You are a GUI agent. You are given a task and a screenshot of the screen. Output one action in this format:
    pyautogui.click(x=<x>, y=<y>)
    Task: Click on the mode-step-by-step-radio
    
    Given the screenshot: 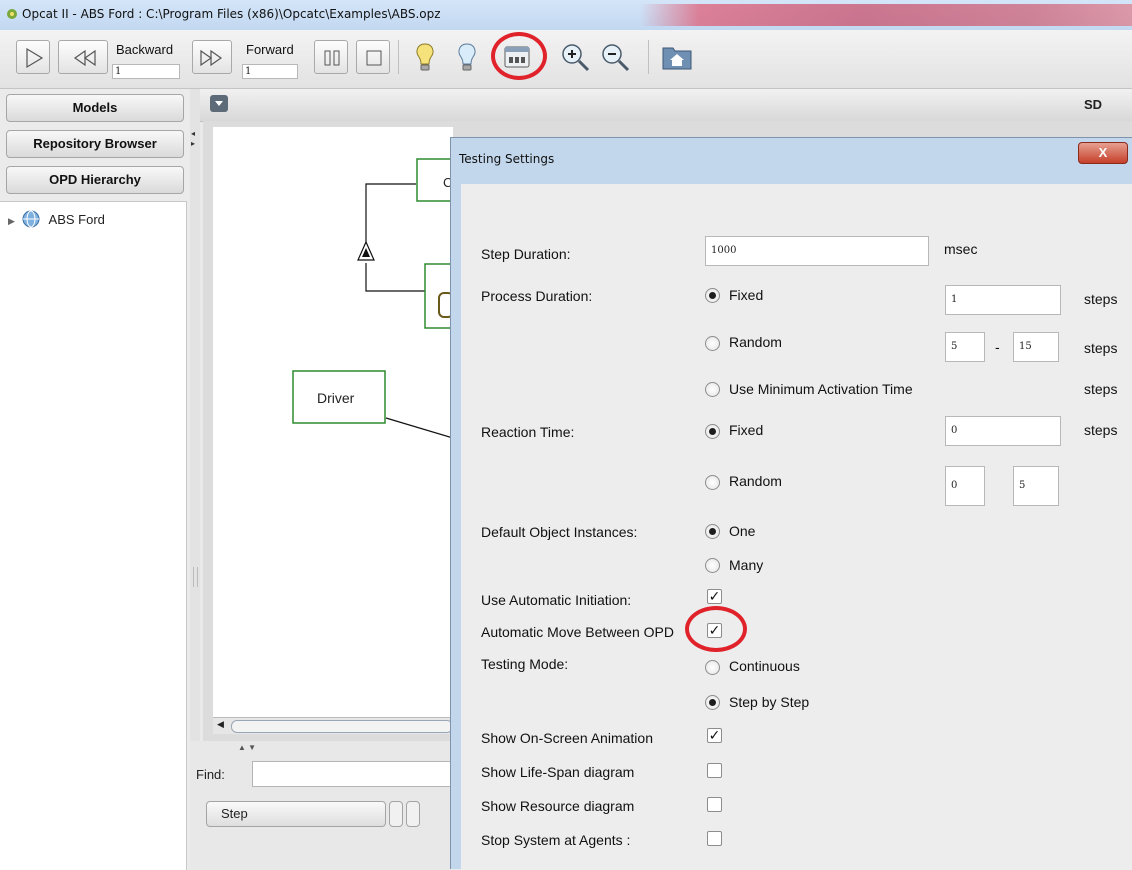 What is the action you would take?
    pyautogui.click(x=712, y=702)
    